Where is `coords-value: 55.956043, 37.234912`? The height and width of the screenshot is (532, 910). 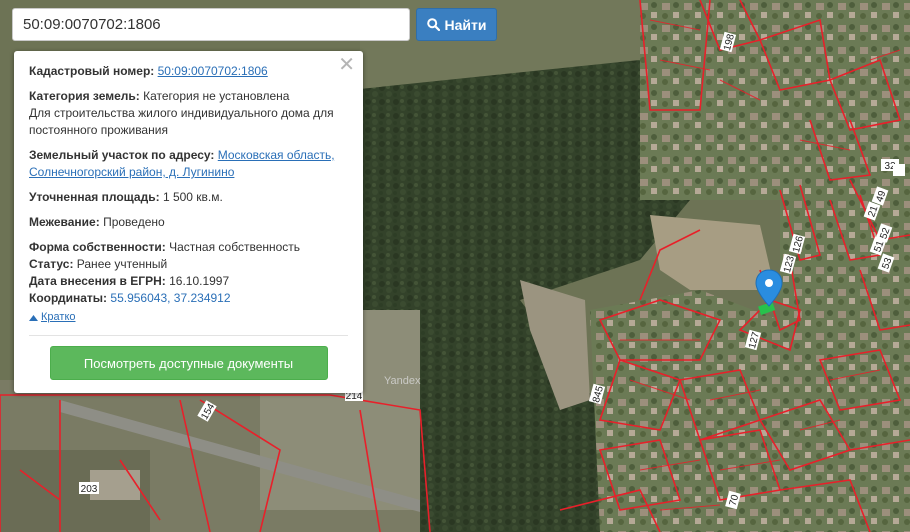 coords-value: 55.956043, 37.234912 is located at coordinates (170, 298).